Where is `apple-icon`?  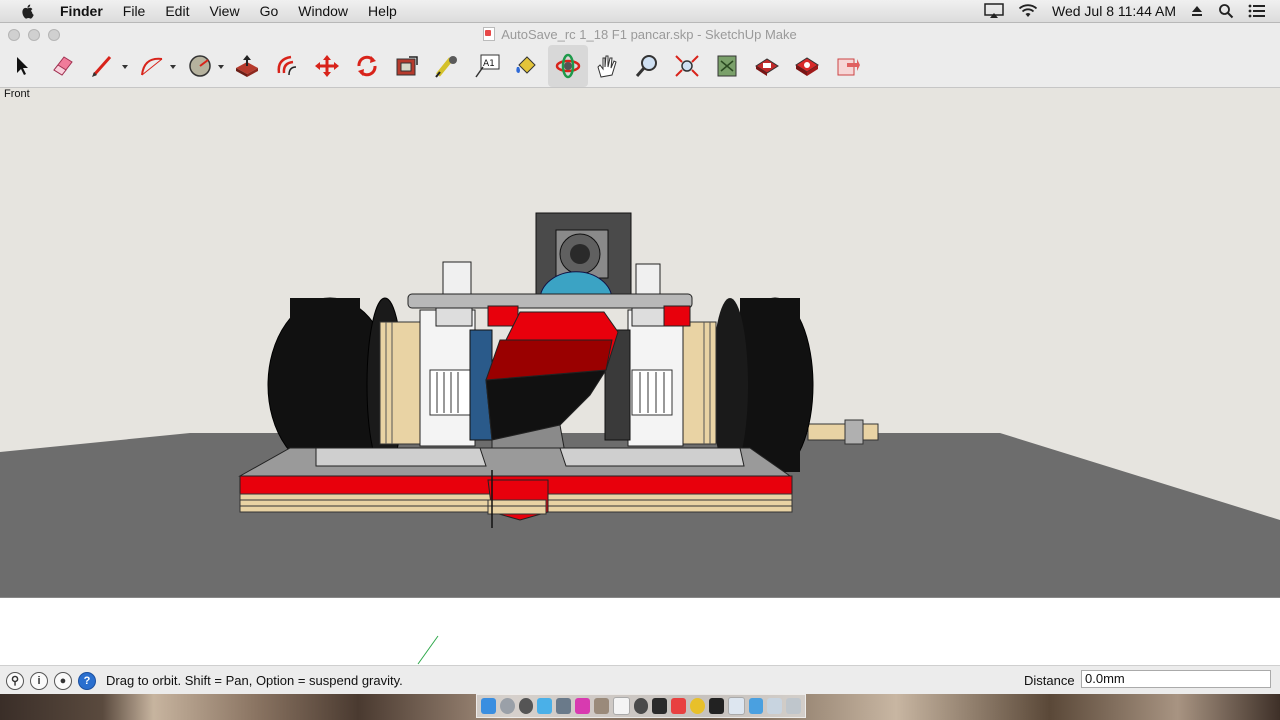
apple-icon is located at coordinates (28, 11).